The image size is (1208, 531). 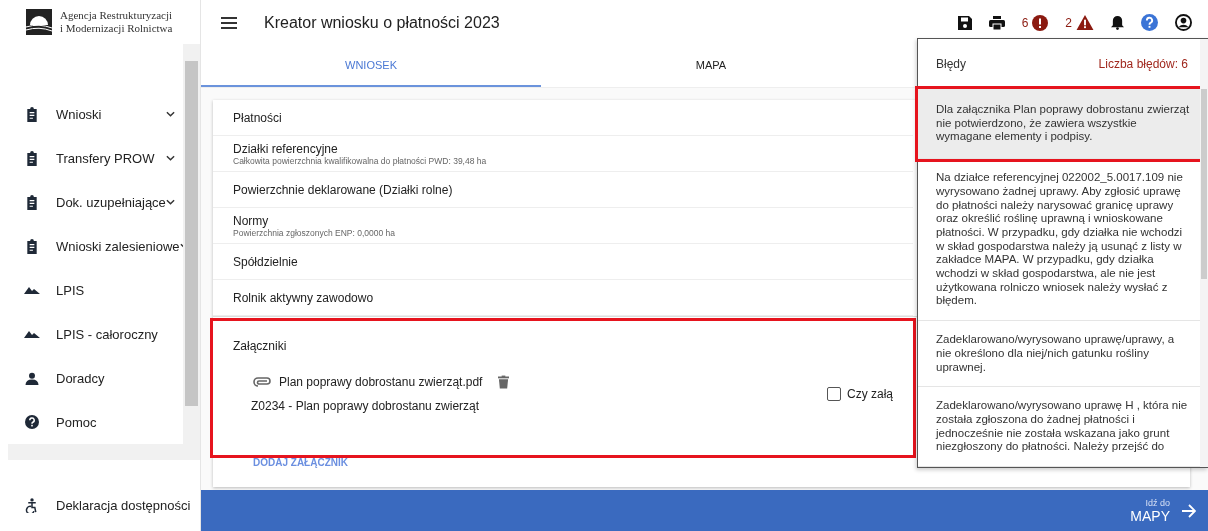 I want to click on page-title: Kreator wniosku o płatności 2023, so click(x=382, y=22).